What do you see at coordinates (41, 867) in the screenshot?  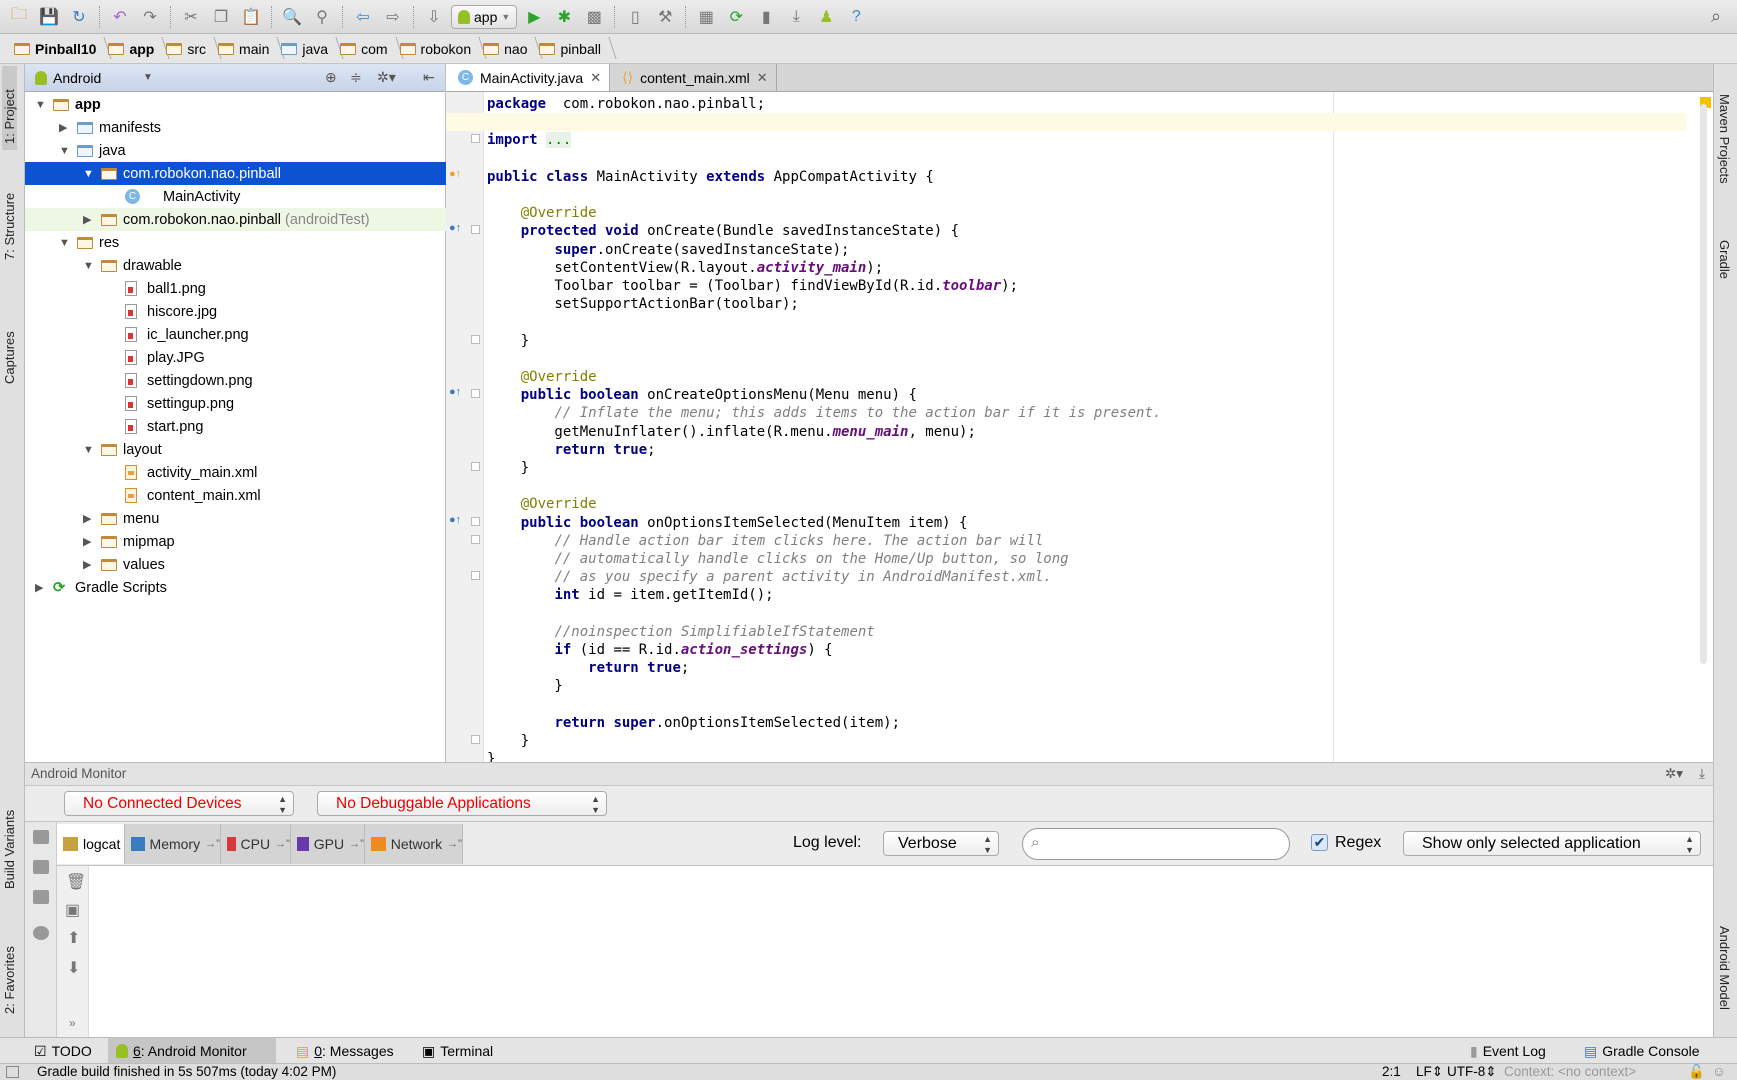 I see `screen-record-icon` at bounding box center [41, 867].